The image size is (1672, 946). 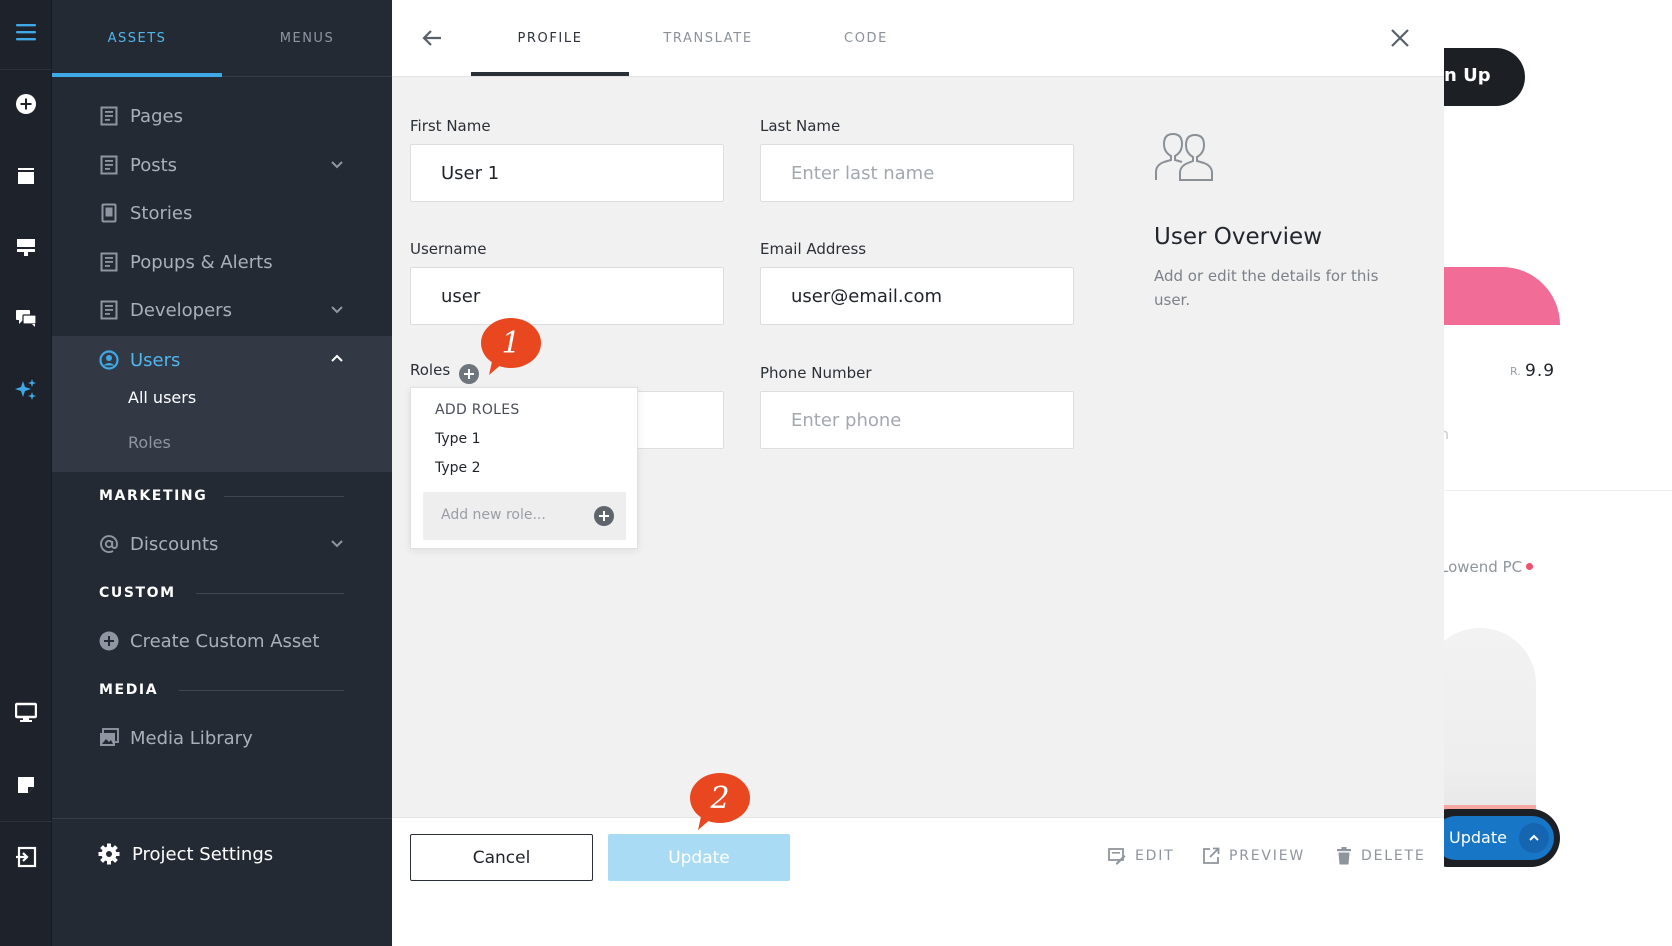 What do you see at coordinates (155, 360) in the screenshot?
I see `sidebar-item-label: Users` at bounding box center [155, 360].